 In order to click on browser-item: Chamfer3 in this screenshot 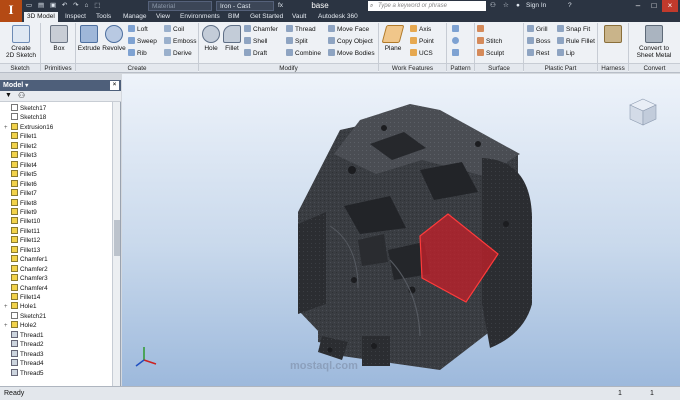, I will do `click(26, 278)`.